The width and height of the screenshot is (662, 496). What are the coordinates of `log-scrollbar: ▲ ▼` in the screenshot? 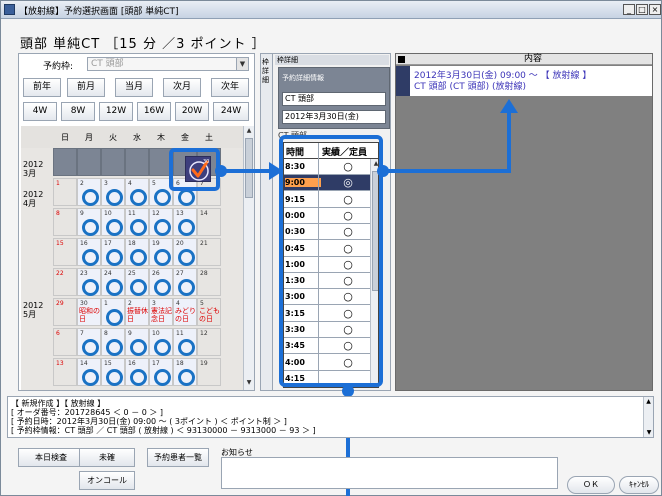 It's located at (648, 417).